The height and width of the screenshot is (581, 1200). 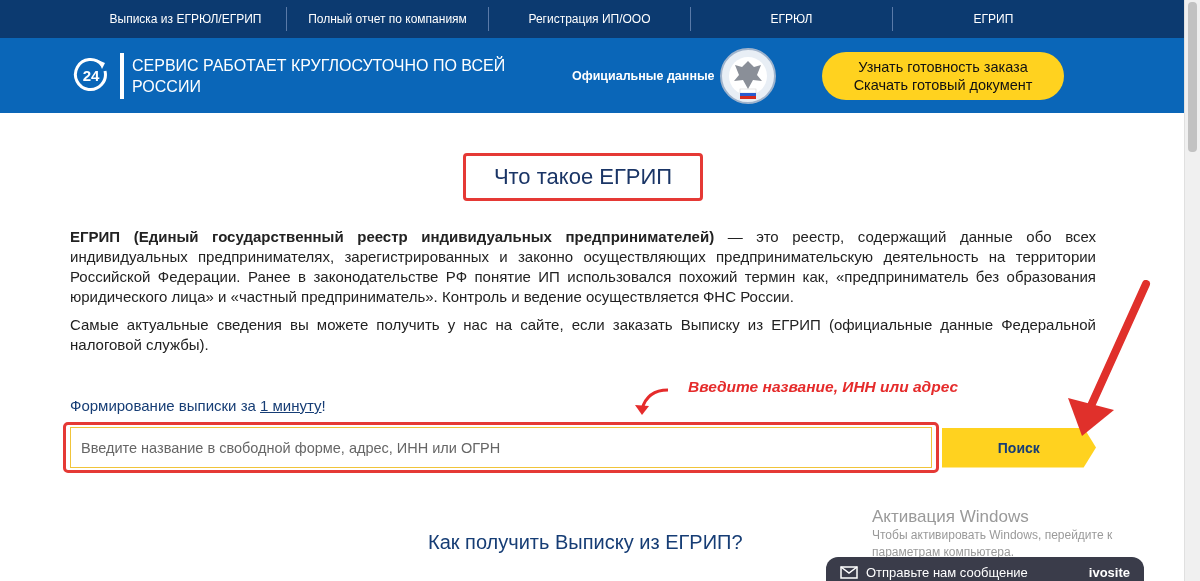 What do you see at coordinates (747, 75) in the screenshot?
I see `emblem-icon` at bounding box center [747, 75].